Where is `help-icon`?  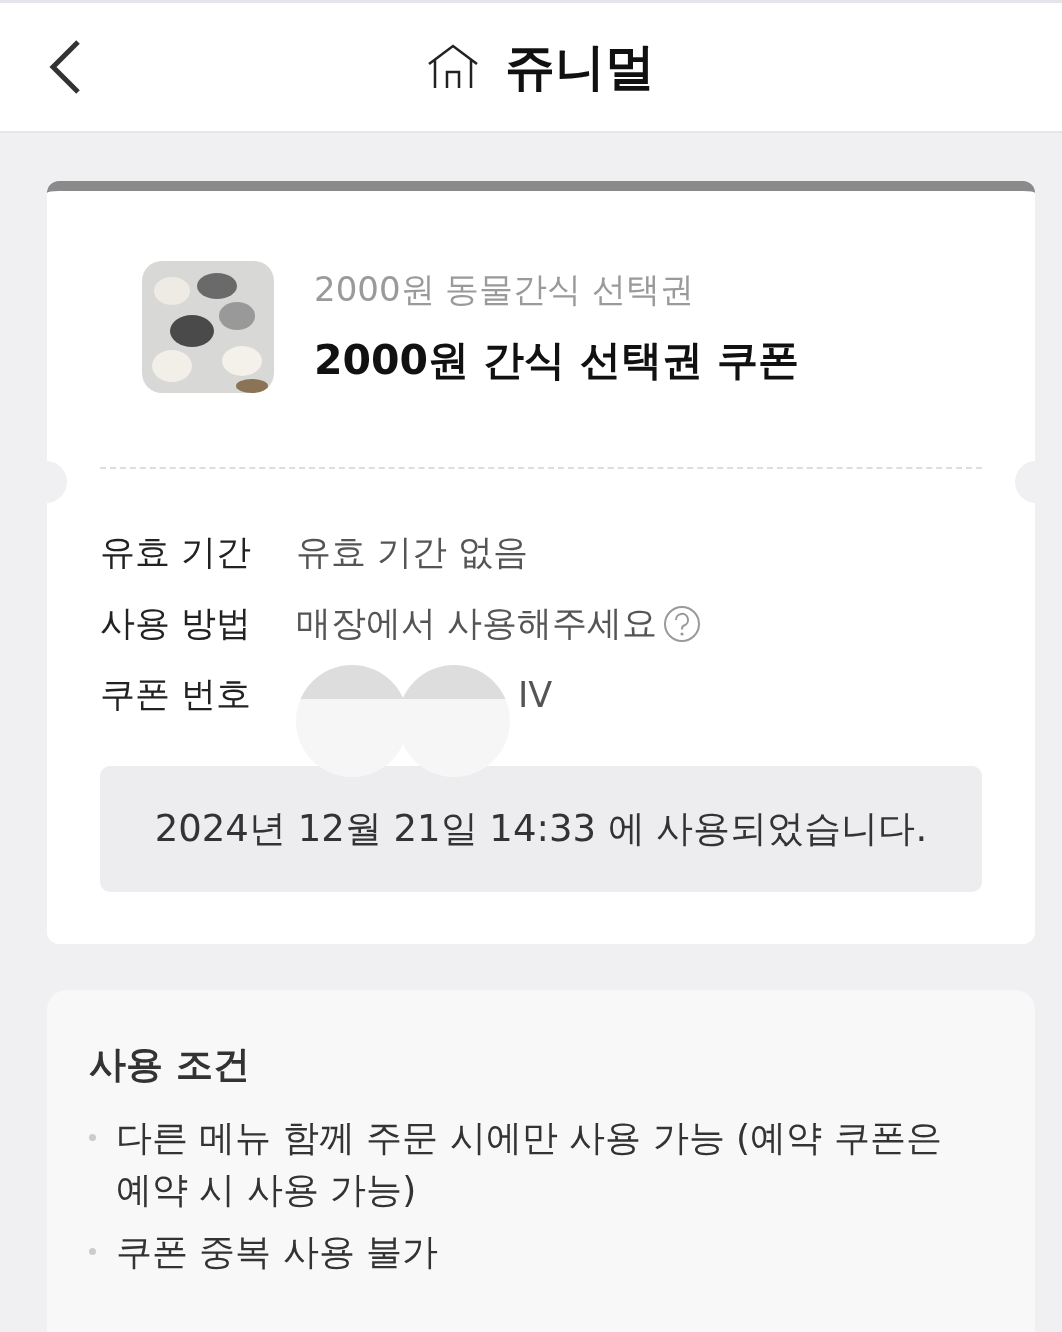
help-icon is located at coordinates (682, 623).